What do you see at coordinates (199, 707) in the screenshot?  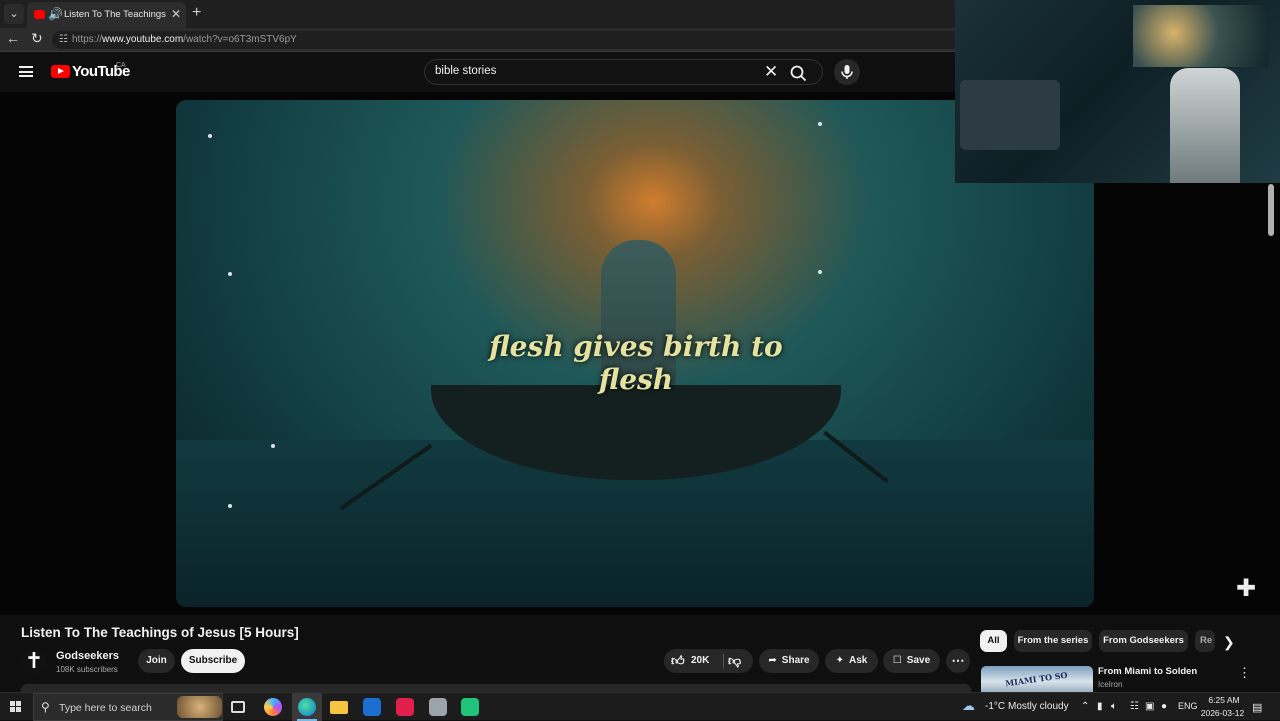 I see `search-highlight-icon` at bounding box center [199, 707].